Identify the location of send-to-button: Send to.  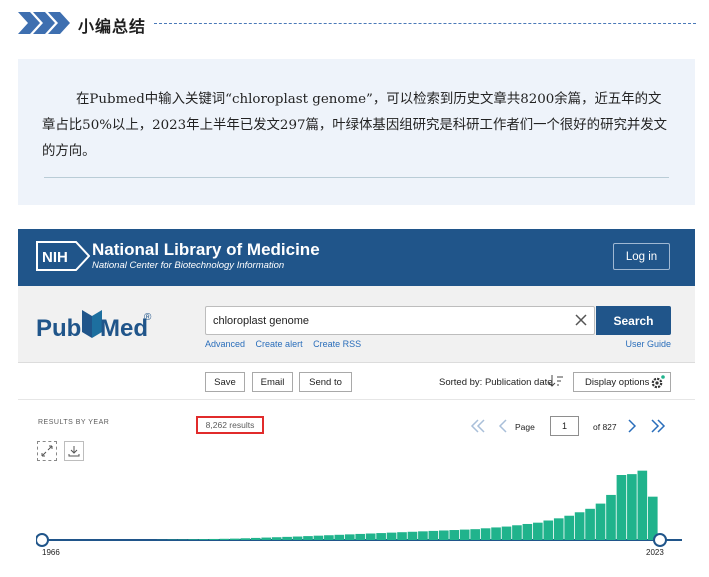
(325, 382).